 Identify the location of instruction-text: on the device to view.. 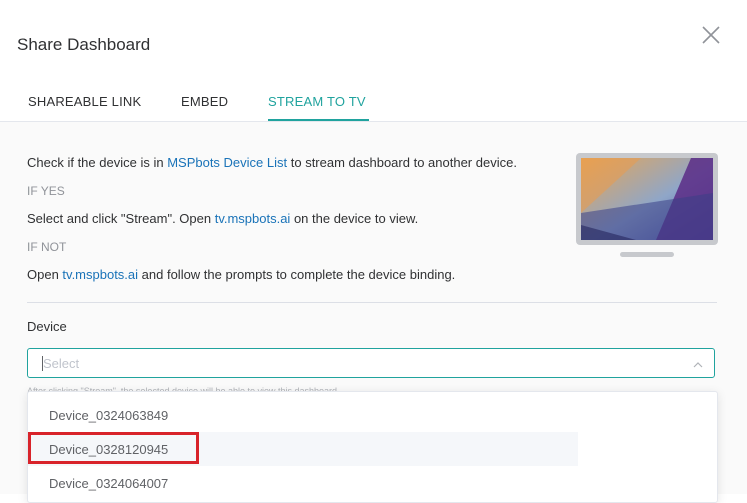
(354, 218).